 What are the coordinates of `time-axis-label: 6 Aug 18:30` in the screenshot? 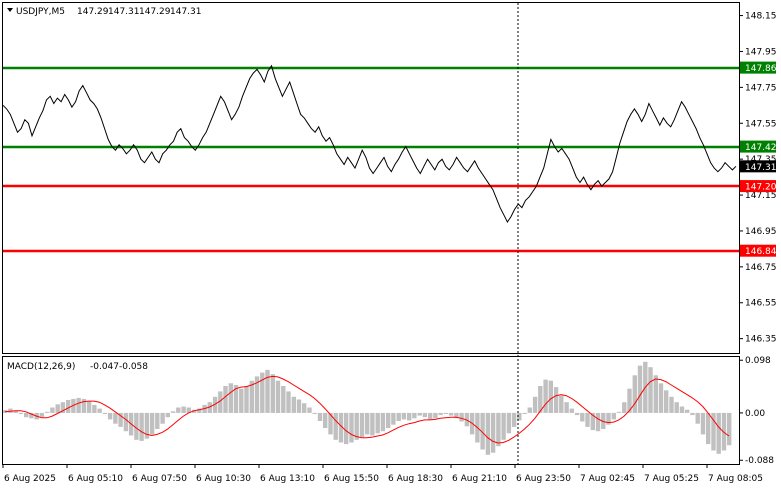 It's located at (415, 479).